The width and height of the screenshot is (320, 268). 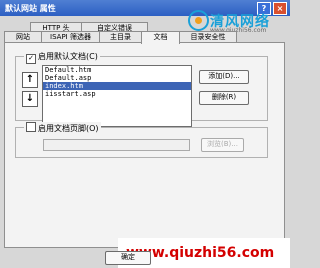 What do you see at coordinates (68, 56) in the screenshot?
I see `default-docs-label: 启用默认文档(C)` at bounding box center [68, 56].